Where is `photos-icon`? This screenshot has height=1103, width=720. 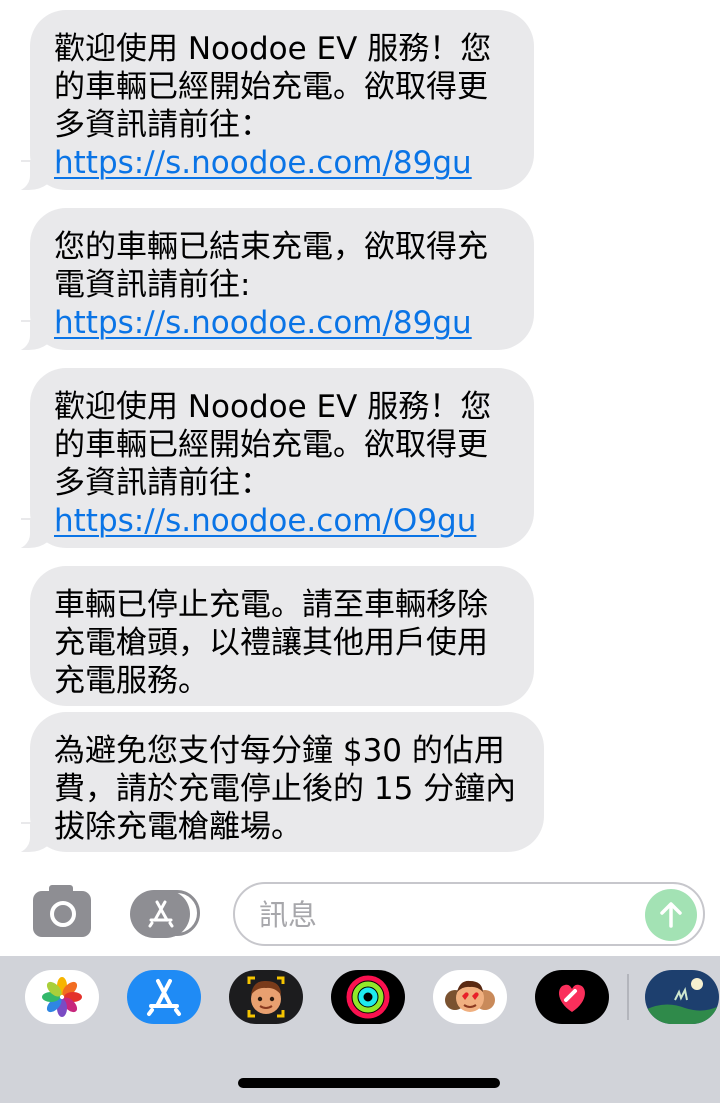
photos-icon is located at coordinates (62, 997).